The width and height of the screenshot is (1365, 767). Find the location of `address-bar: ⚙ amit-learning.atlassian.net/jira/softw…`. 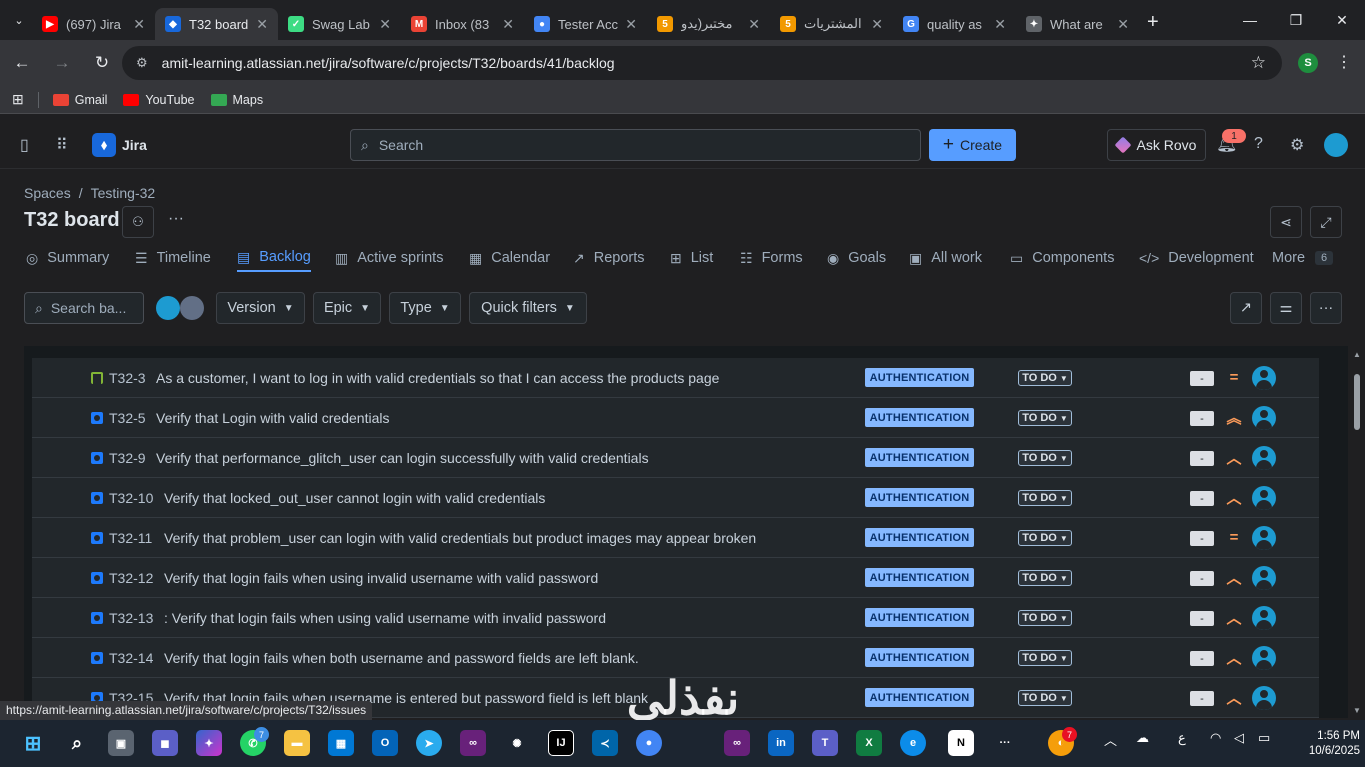

address-bar: ⚙ amit-learning.atlassian.net/jira/softw… is located at coordinates (702, 63).